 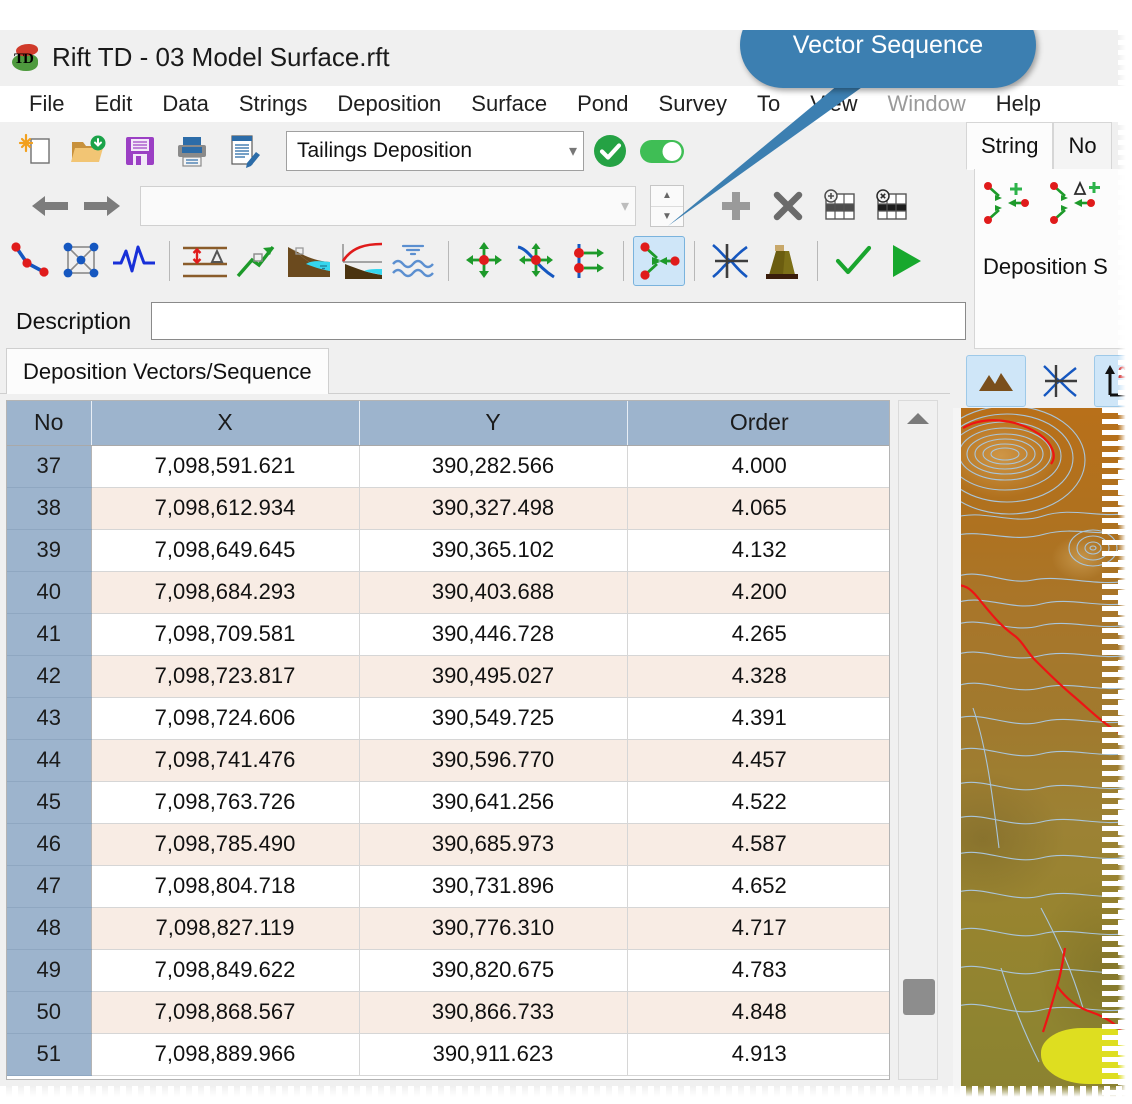 I want to click on cell-y: 390,495.027, so click(x=493, y=676).